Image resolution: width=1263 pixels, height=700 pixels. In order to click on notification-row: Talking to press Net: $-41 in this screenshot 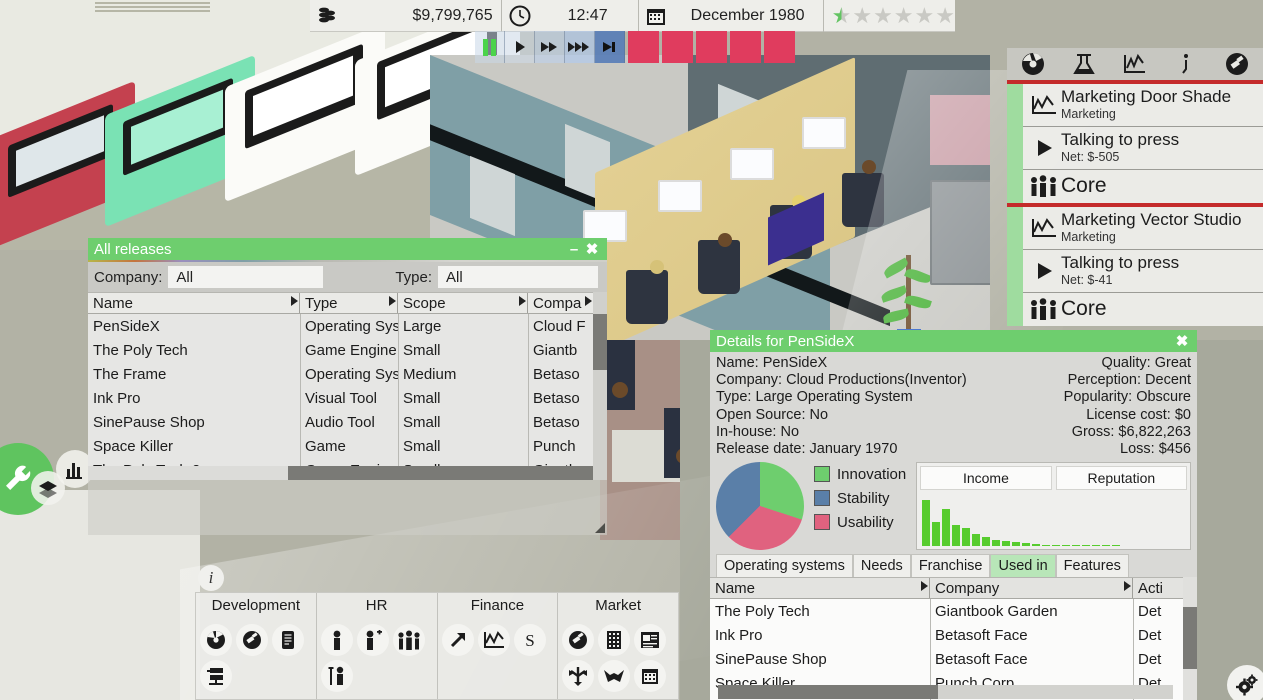, I will do `click(1143, 271)`.